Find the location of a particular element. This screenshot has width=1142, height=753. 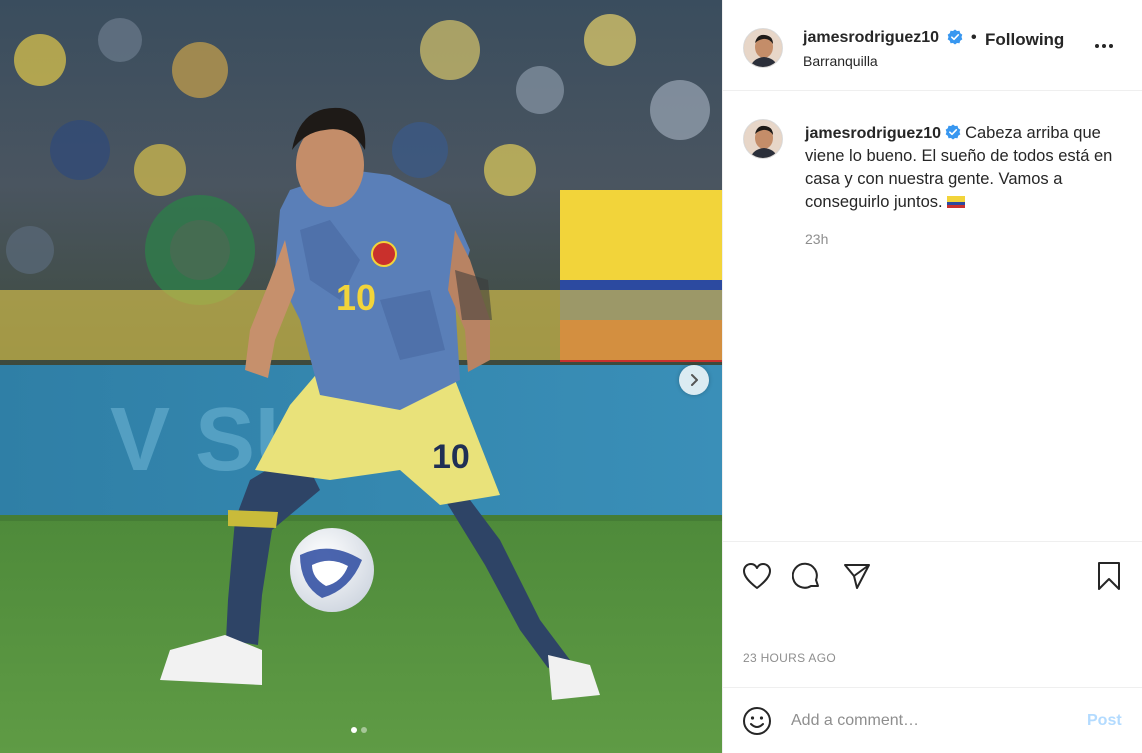

post-actions is located at coordinates (932, 574).